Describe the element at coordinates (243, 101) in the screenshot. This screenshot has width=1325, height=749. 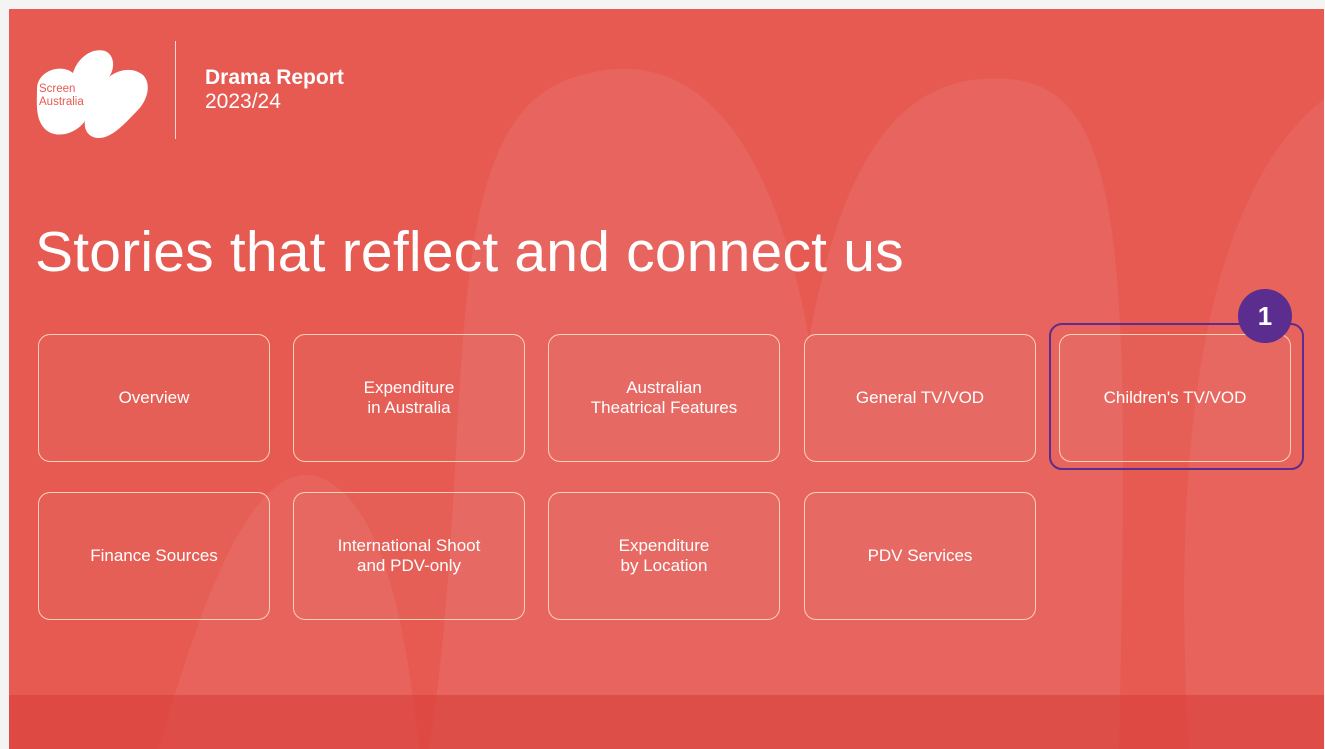
I see `report-title-year: 2023/24` at that location.